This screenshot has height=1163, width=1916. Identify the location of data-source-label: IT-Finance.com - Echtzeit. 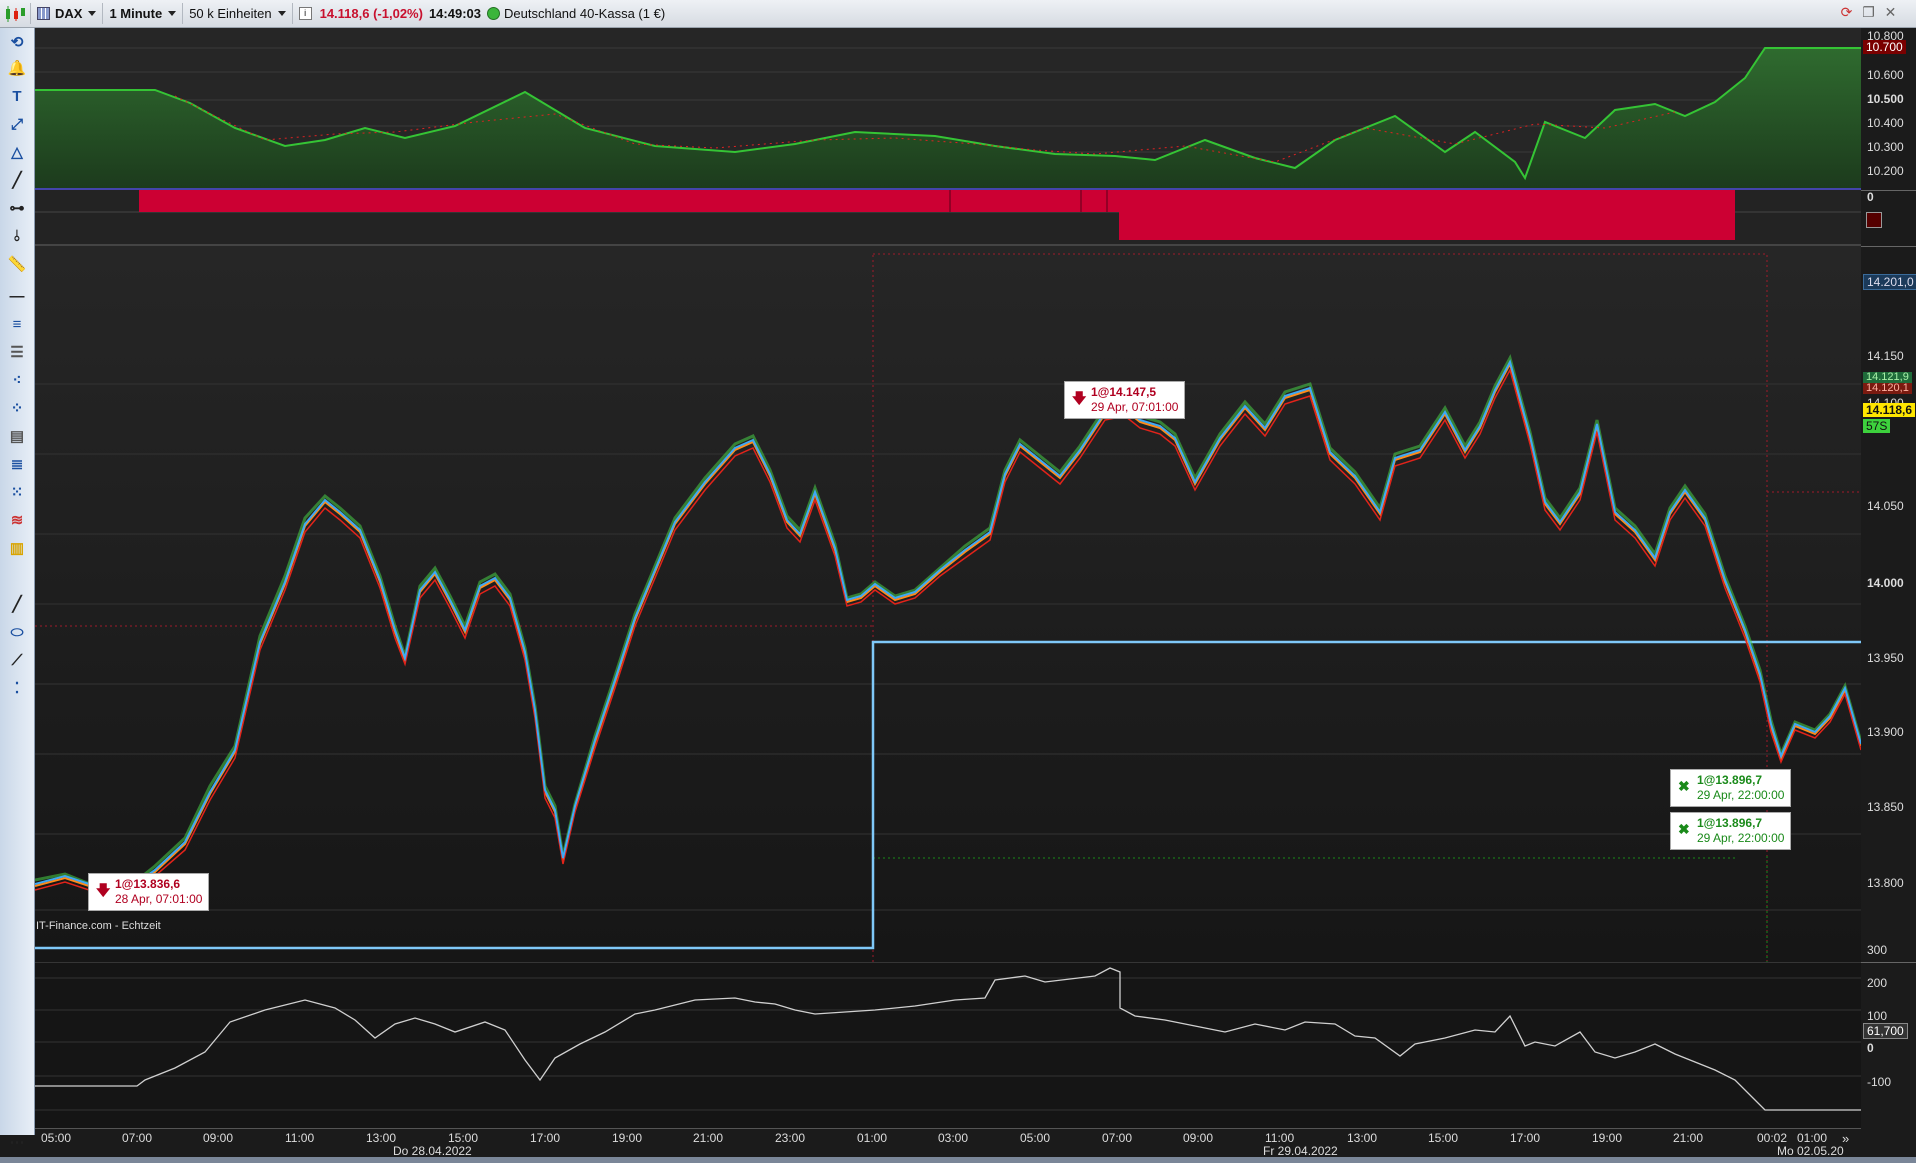
(98, 926).